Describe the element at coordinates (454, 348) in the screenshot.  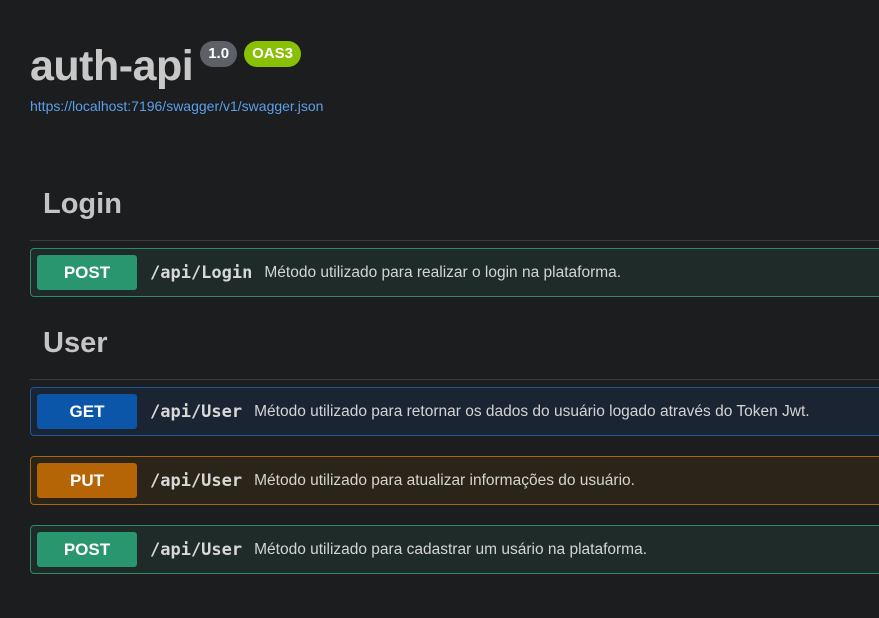
I see `tag-heading-user: User` at that location.